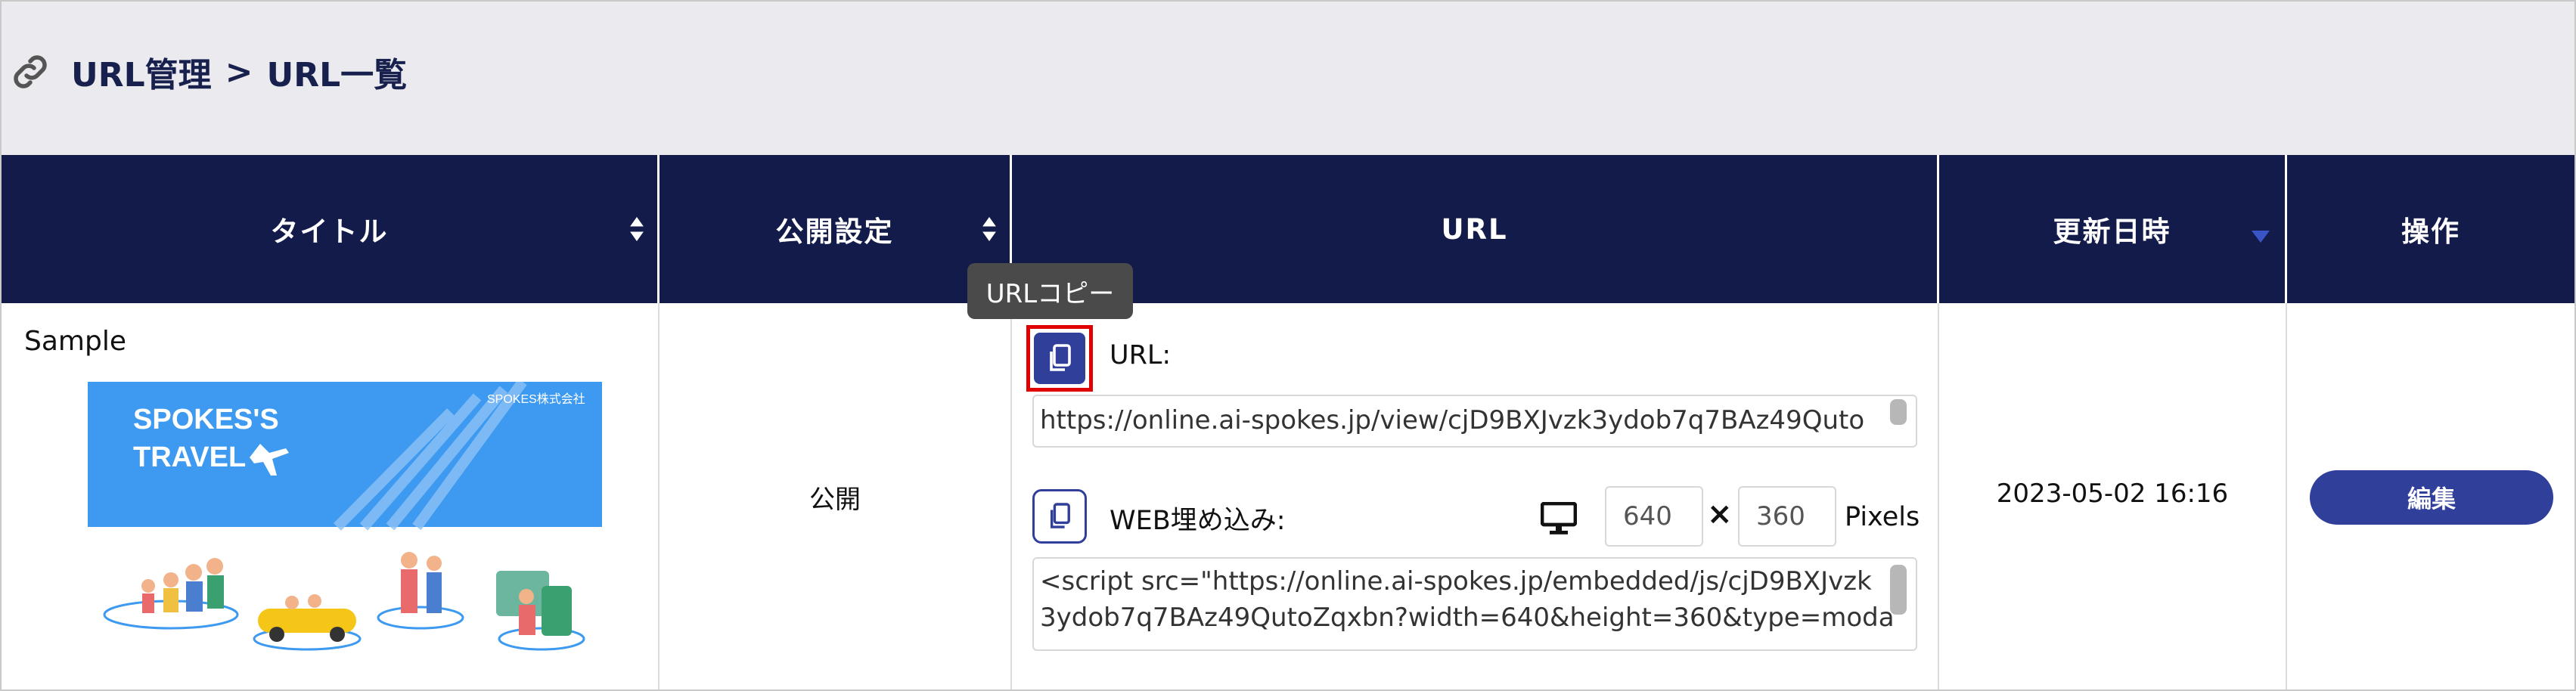 This screenshot has height=691, width=2576. I want to click on column-header-publish: 公開設定, so click(836, 229).